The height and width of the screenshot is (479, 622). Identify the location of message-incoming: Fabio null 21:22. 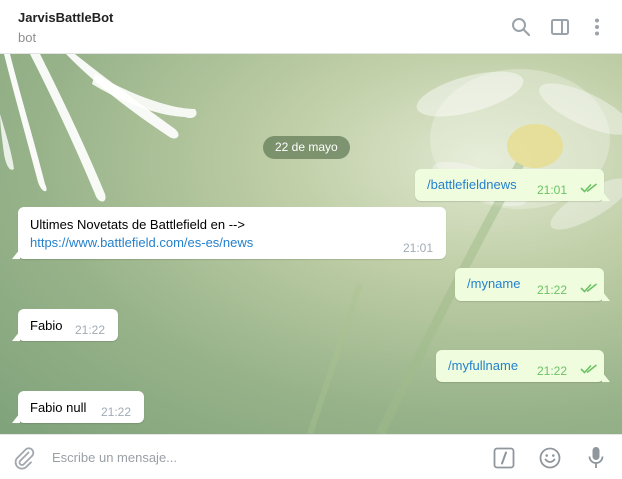
(78, 407).